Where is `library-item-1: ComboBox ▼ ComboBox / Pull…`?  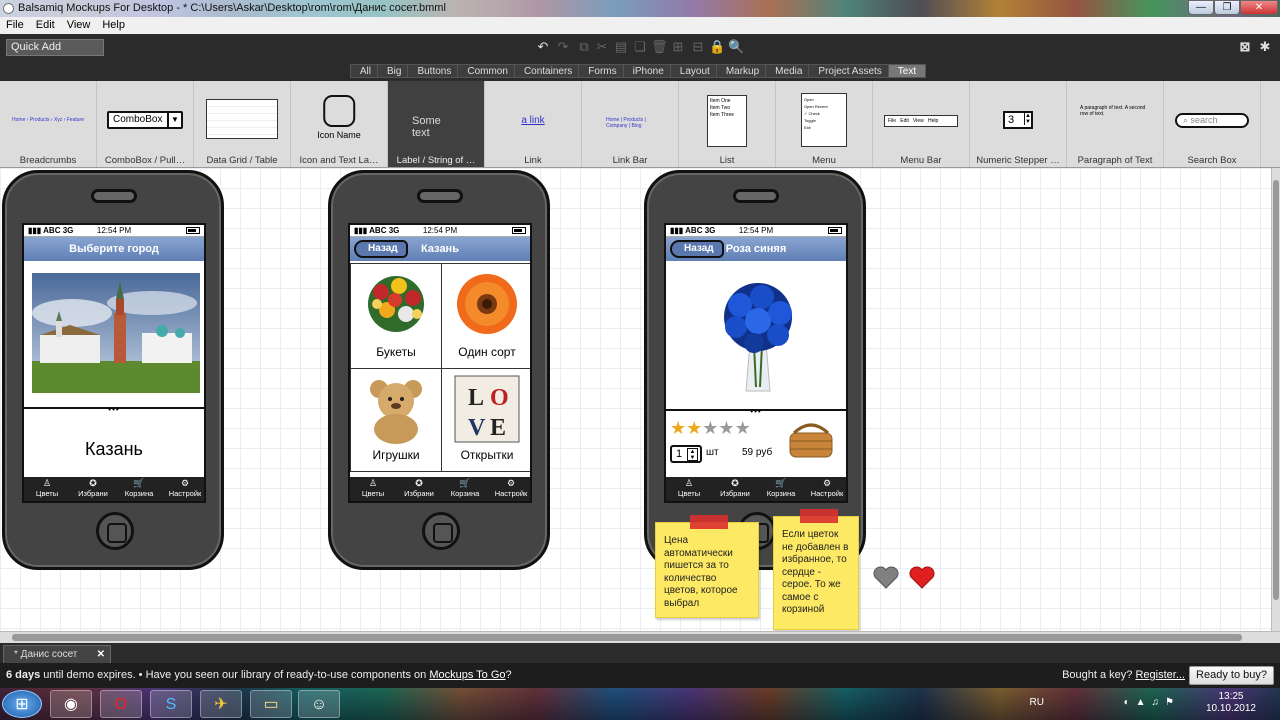 library-item-1: ComboBox ▼ ComboBox / Pull… is located at coordinates (145, 124).